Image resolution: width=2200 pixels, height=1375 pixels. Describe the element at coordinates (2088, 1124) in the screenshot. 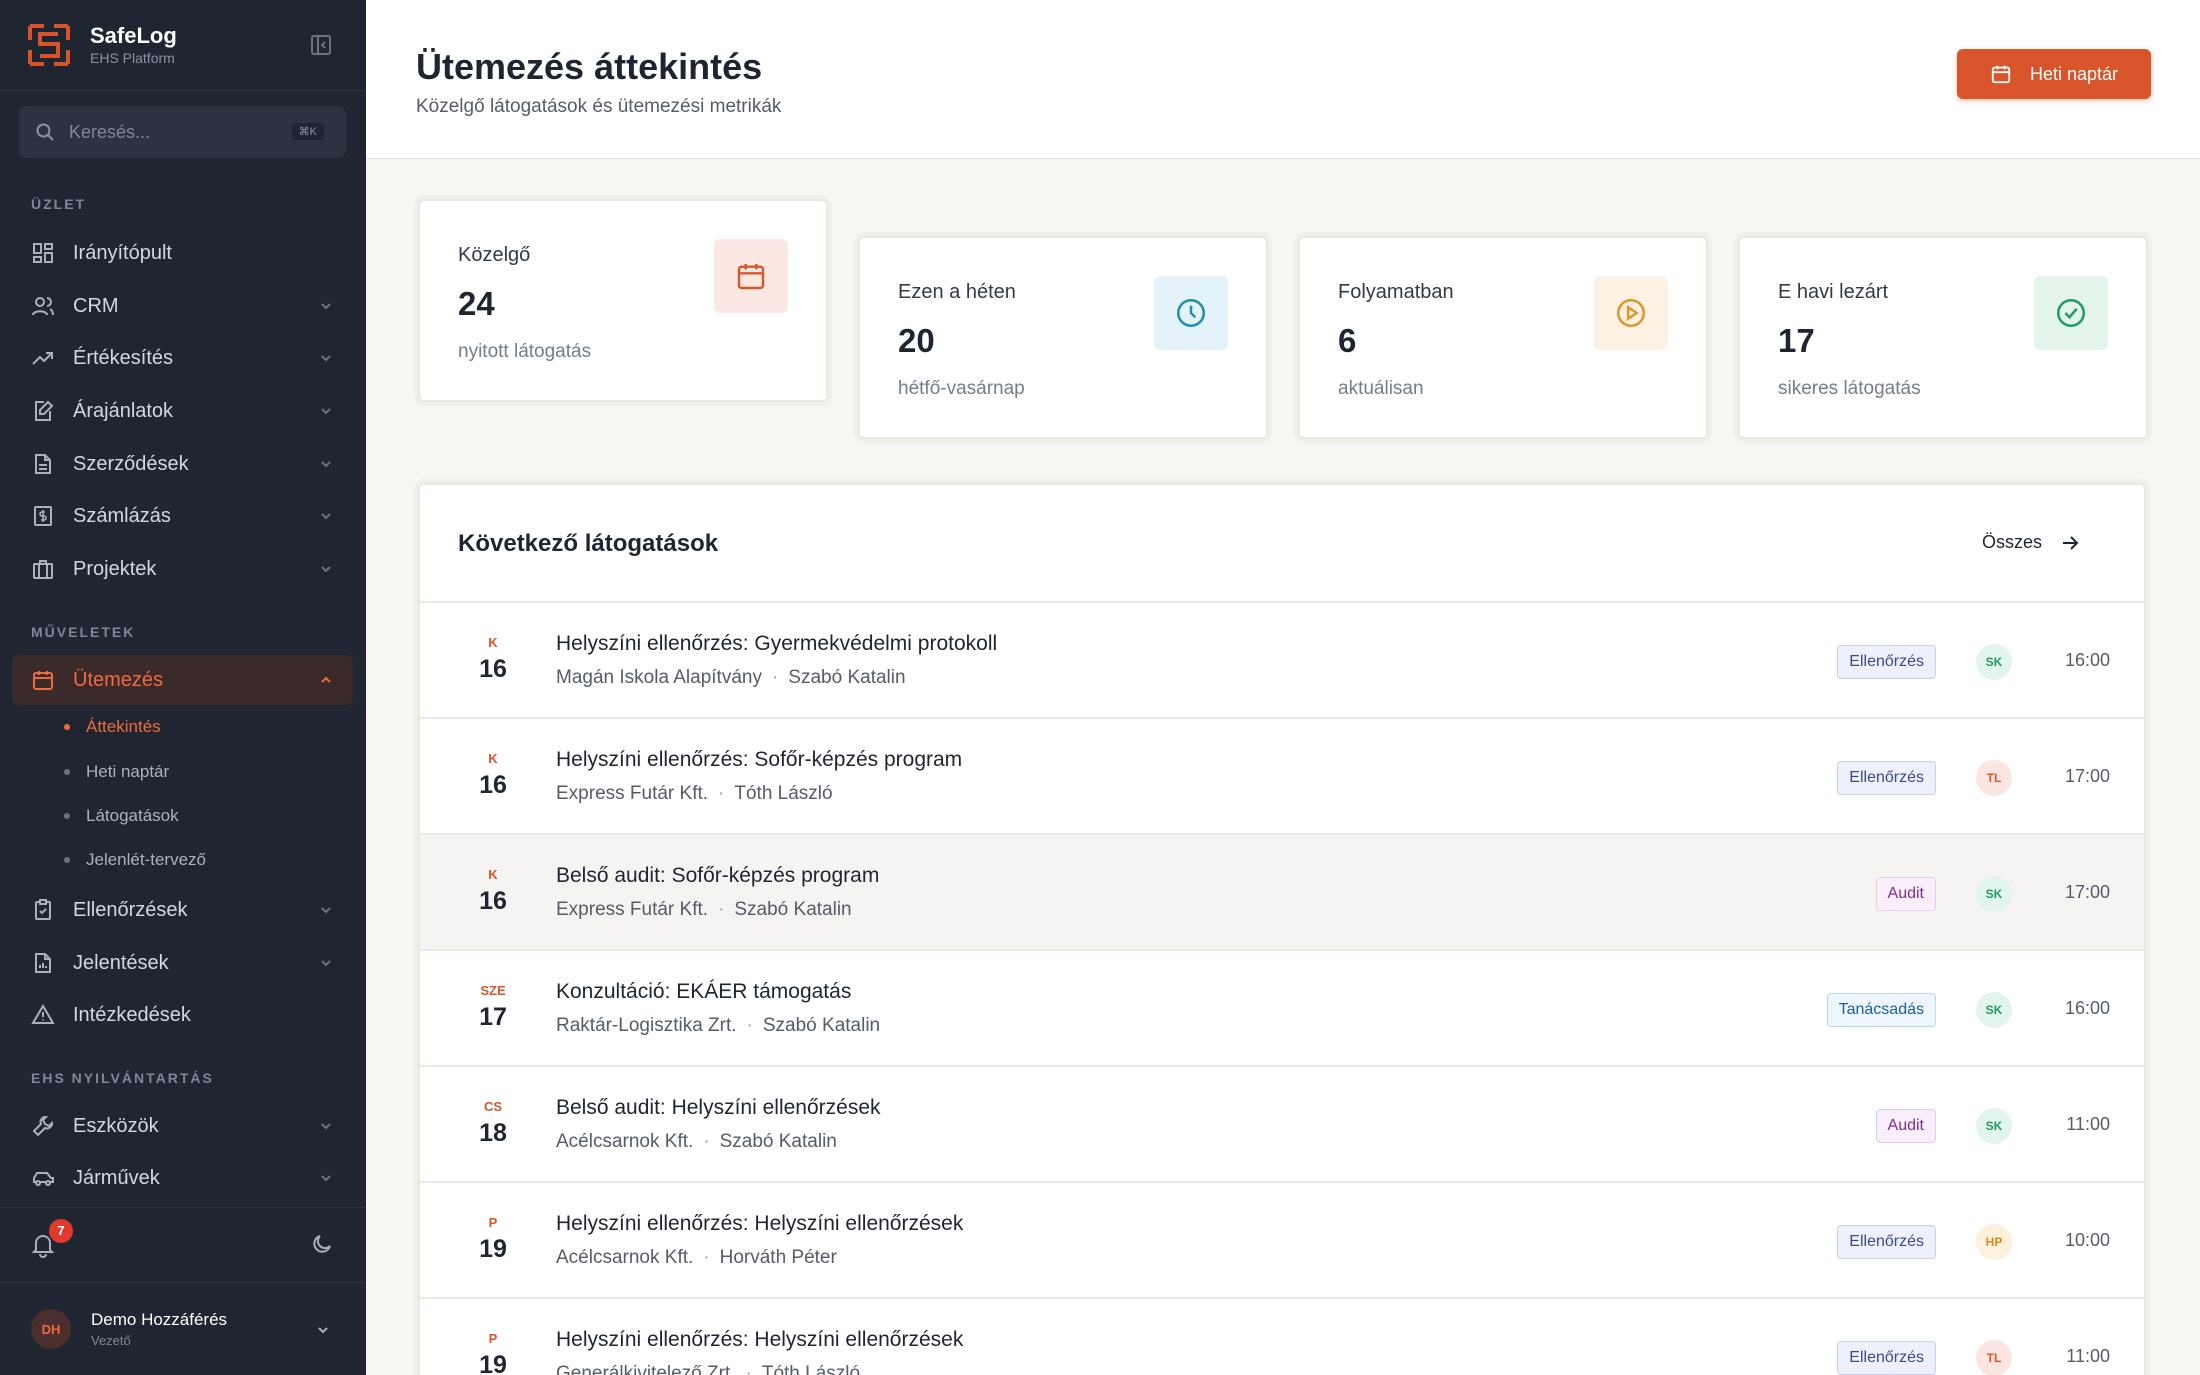

I see `visit-time: 11:00` at that location.